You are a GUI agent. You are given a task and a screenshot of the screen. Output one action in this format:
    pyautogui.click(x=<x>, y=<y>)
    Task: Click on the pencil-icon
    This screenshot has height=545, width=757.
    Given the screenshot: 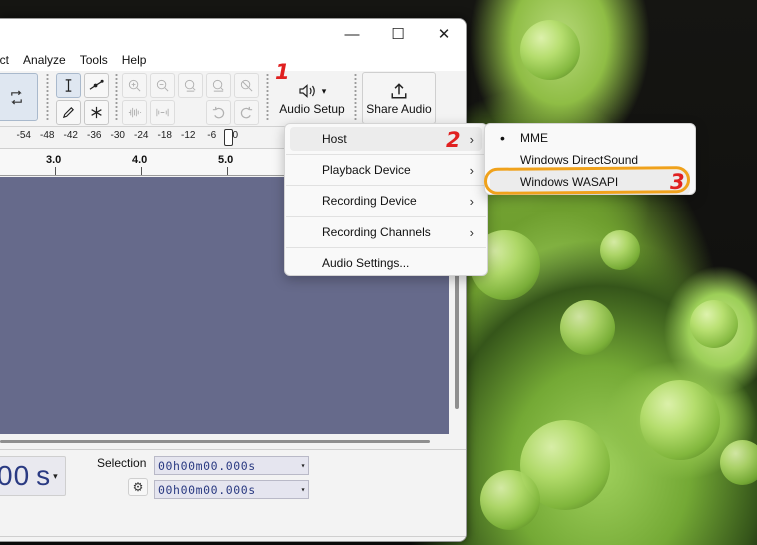 What is the action you would take?
    pyautogui.click(x=68, y=113)
    